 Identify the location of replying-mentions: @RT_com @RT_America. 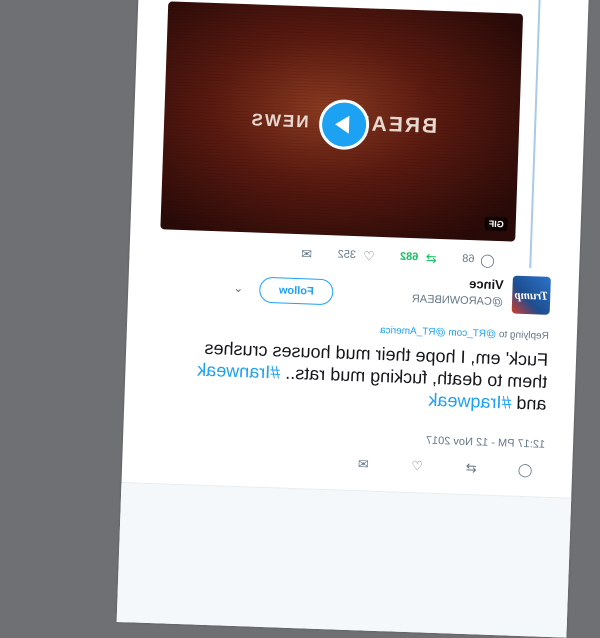
(438, 332).